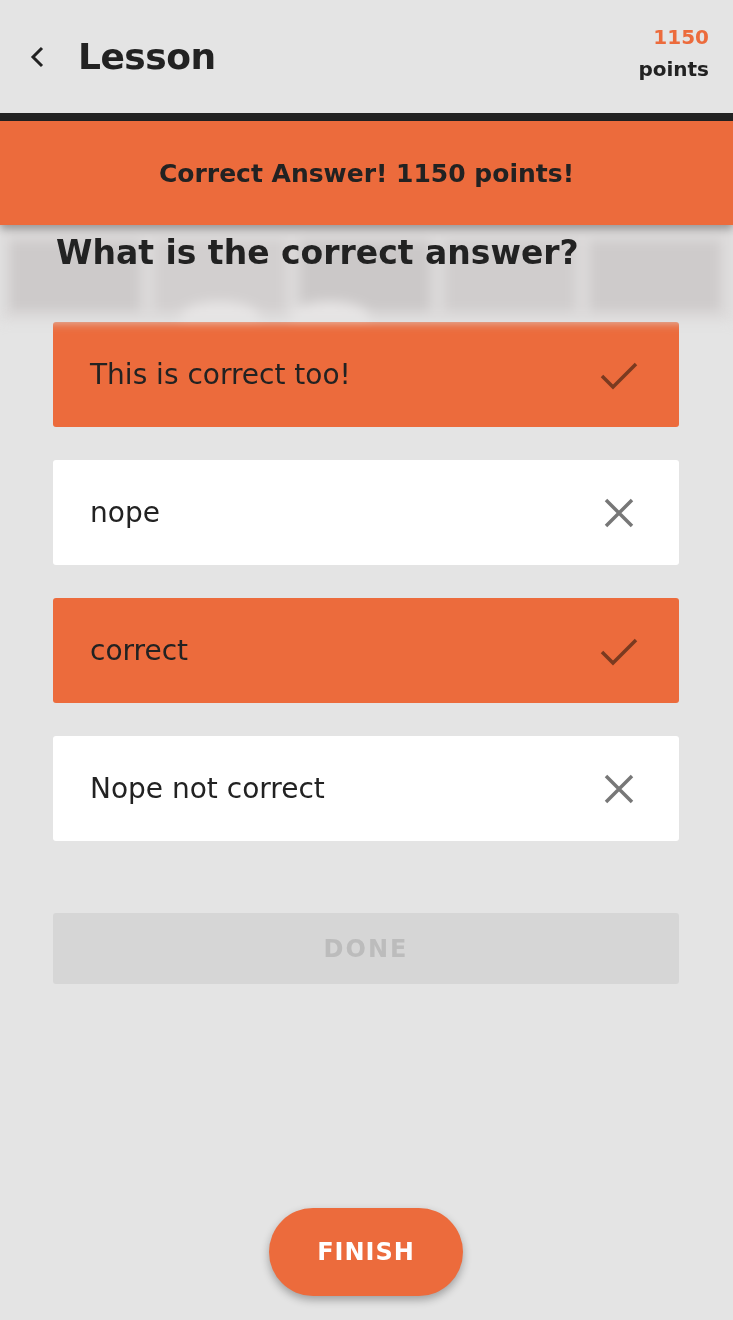 The width and height of the screenshot is (733, 1320). I want to click on finish-button: FINISH, so click(366, 1252).